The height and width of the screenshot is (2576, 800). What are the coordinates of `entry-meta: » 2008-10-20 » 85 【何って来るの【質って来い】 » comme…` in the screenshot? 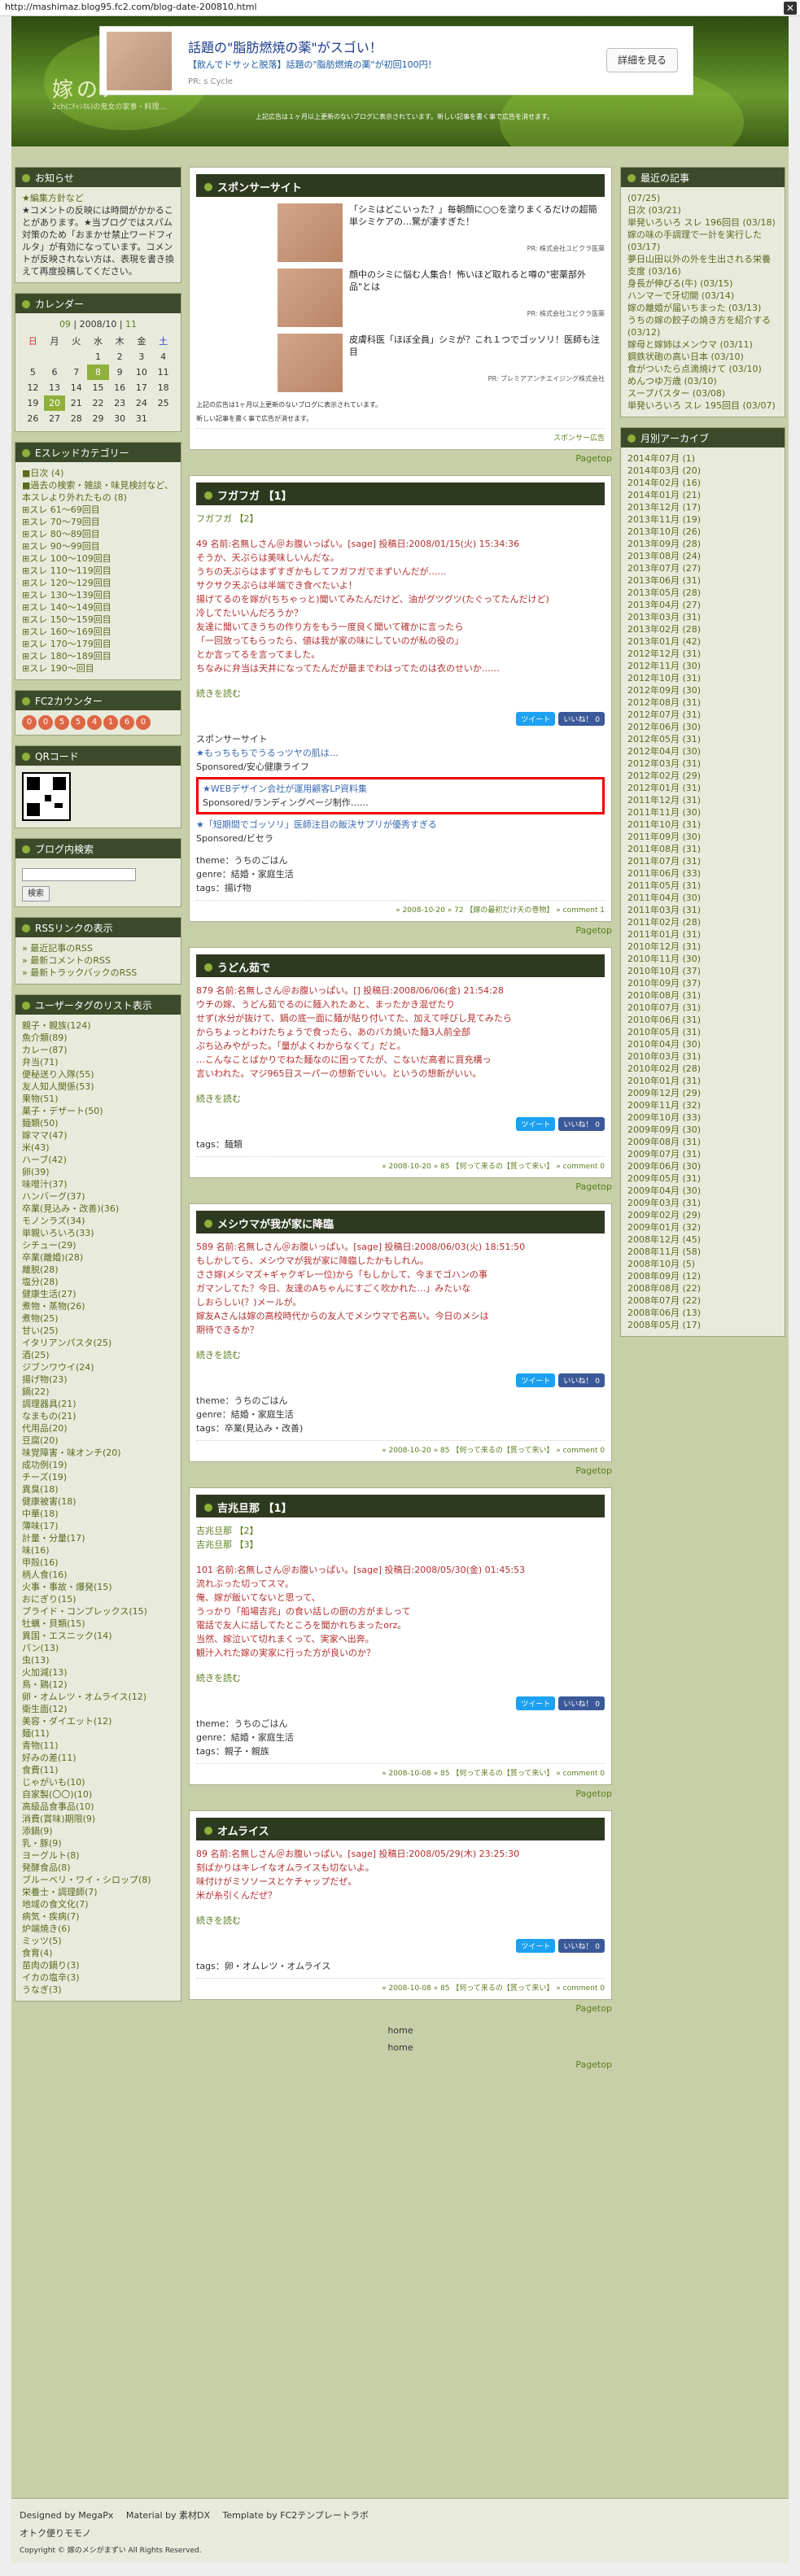 It's located at (400, 1447).